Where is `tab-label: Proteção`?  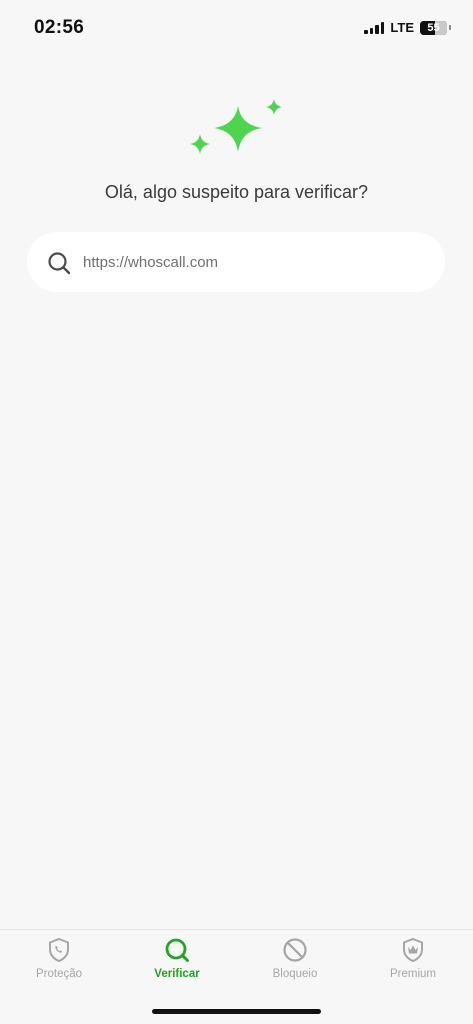 tab-label: Proteção is located at coordinates (59, 974).